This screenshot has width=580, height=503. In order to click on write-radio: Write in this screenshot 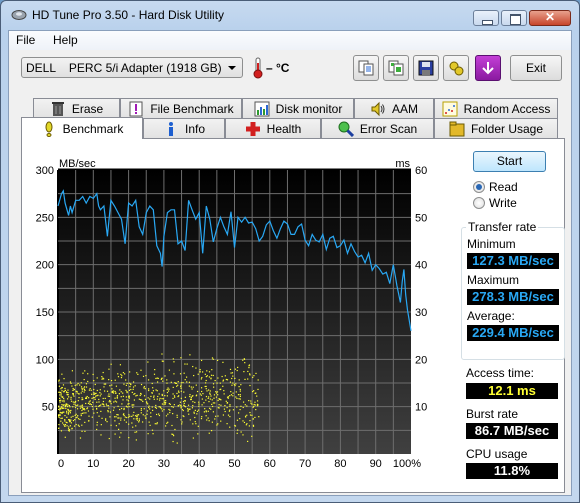, I will do `click(495, 203)`.